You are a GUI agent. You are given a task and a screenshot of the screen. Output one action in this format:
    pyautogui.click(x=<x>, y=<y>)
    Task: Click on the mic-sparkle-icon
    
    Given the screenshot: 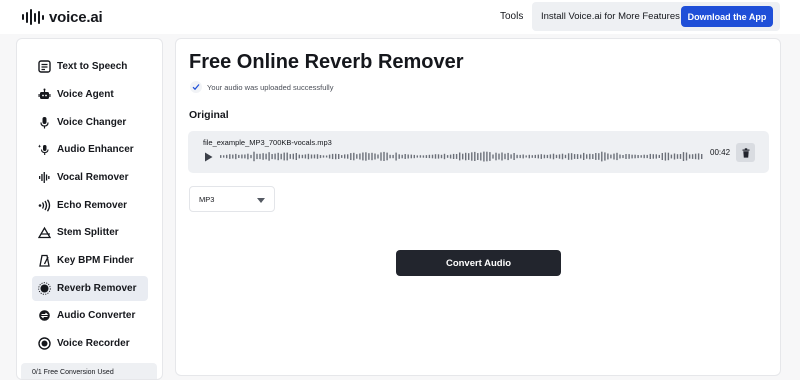 What is the action you would take?
    pyautogui.click(x=44, y=150)
    